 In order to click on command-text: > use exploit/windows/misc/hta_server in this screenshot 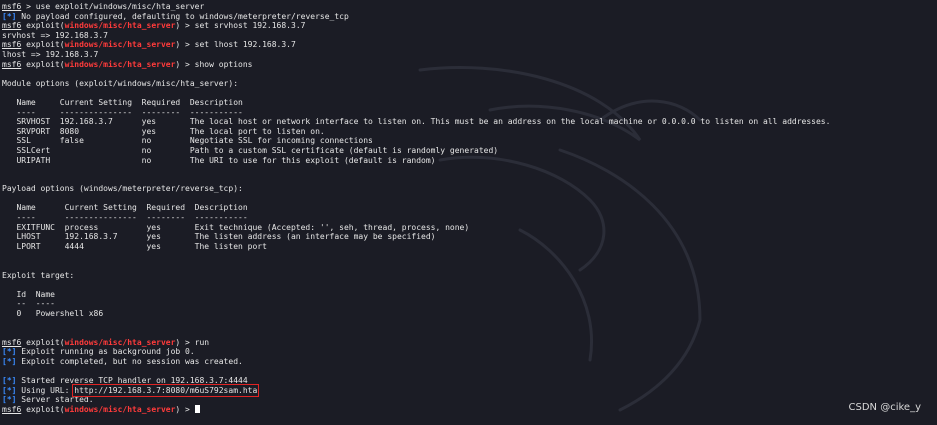, I will do `click(113, 6)`.